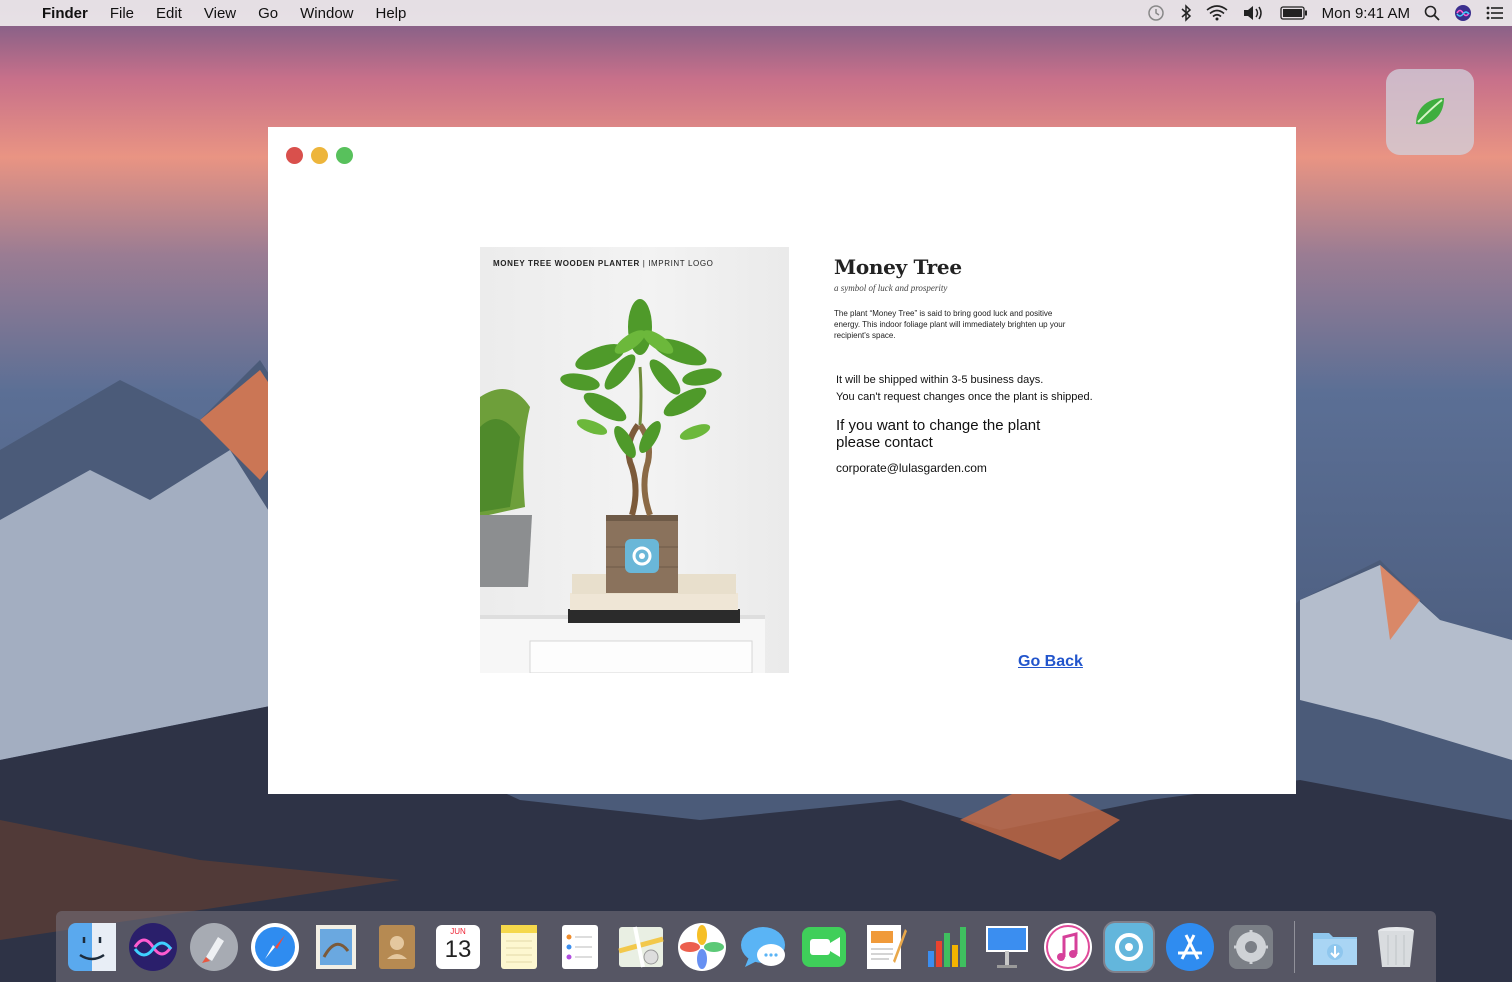 Image resolution: width=1512 pixels, height=982 pixels. I want to click on dock: JUN 13, so click(746, 946).